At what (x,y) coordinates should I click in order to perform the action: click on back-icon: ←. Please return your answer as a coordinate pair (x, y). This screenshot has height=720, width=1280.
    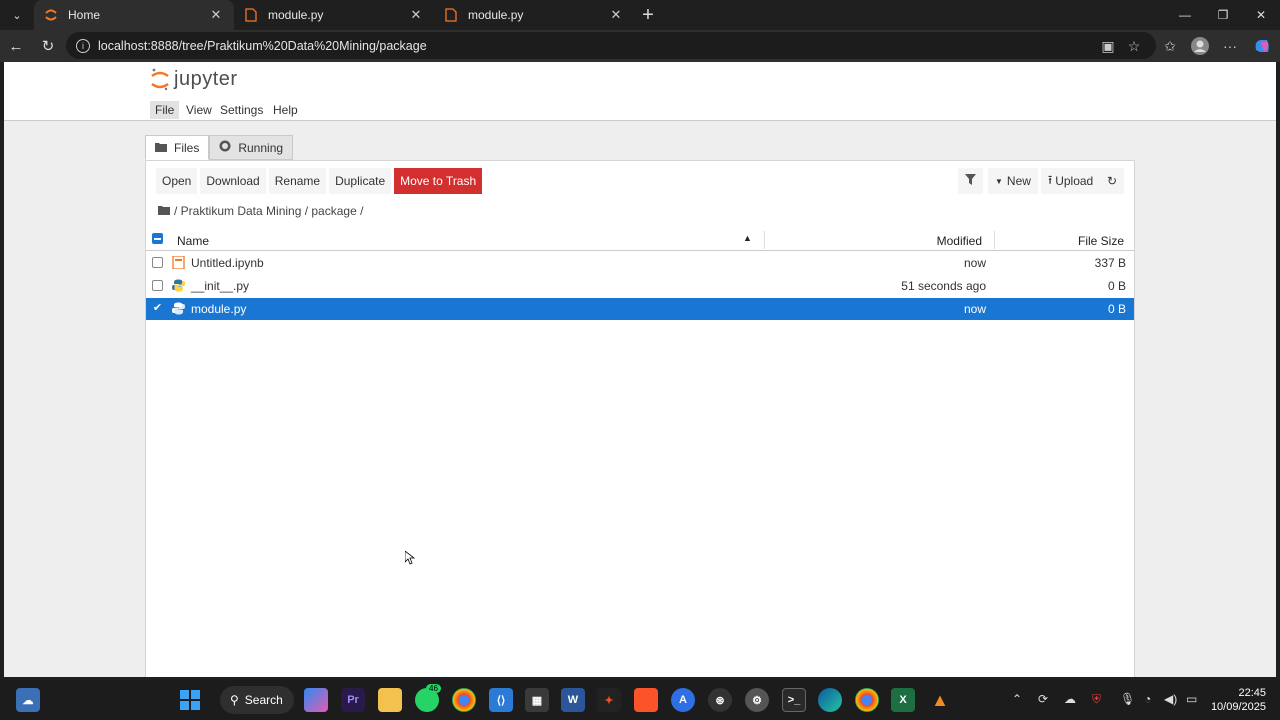
    Looking at the image, I should click on (16, 46).